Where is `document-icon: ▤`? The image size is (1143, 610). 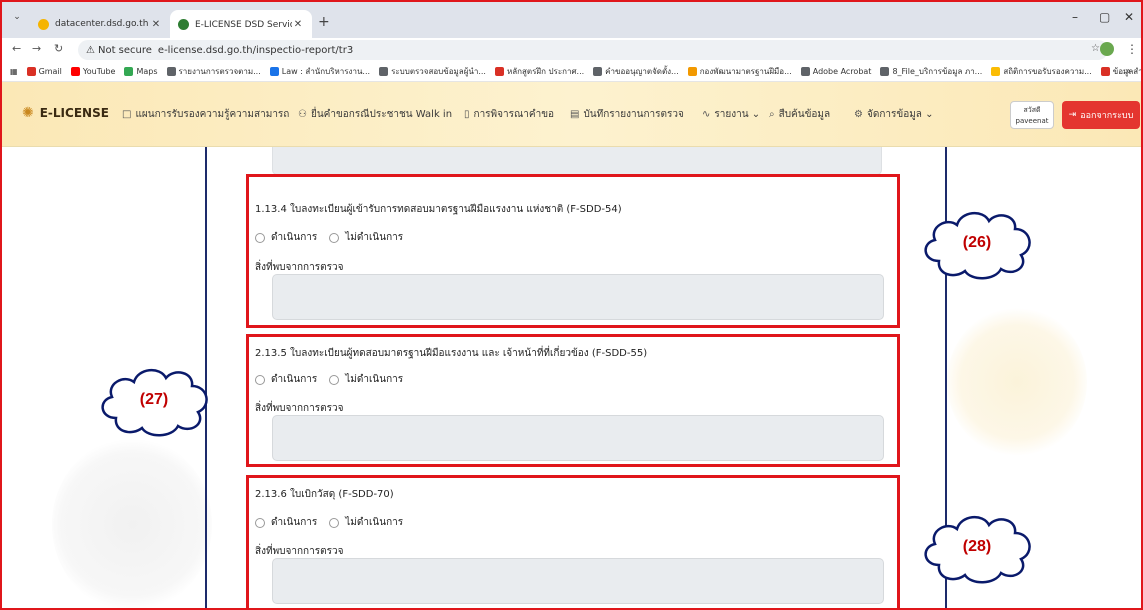 document-icon: ▤ is located at coordinates (575, 114).